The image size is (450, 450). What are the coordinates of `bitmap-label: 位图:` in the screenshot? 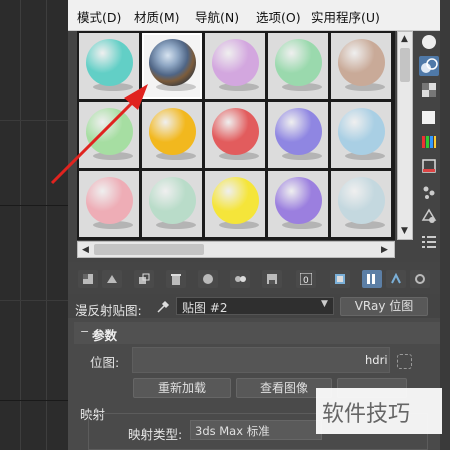 It's located at (105, 362).